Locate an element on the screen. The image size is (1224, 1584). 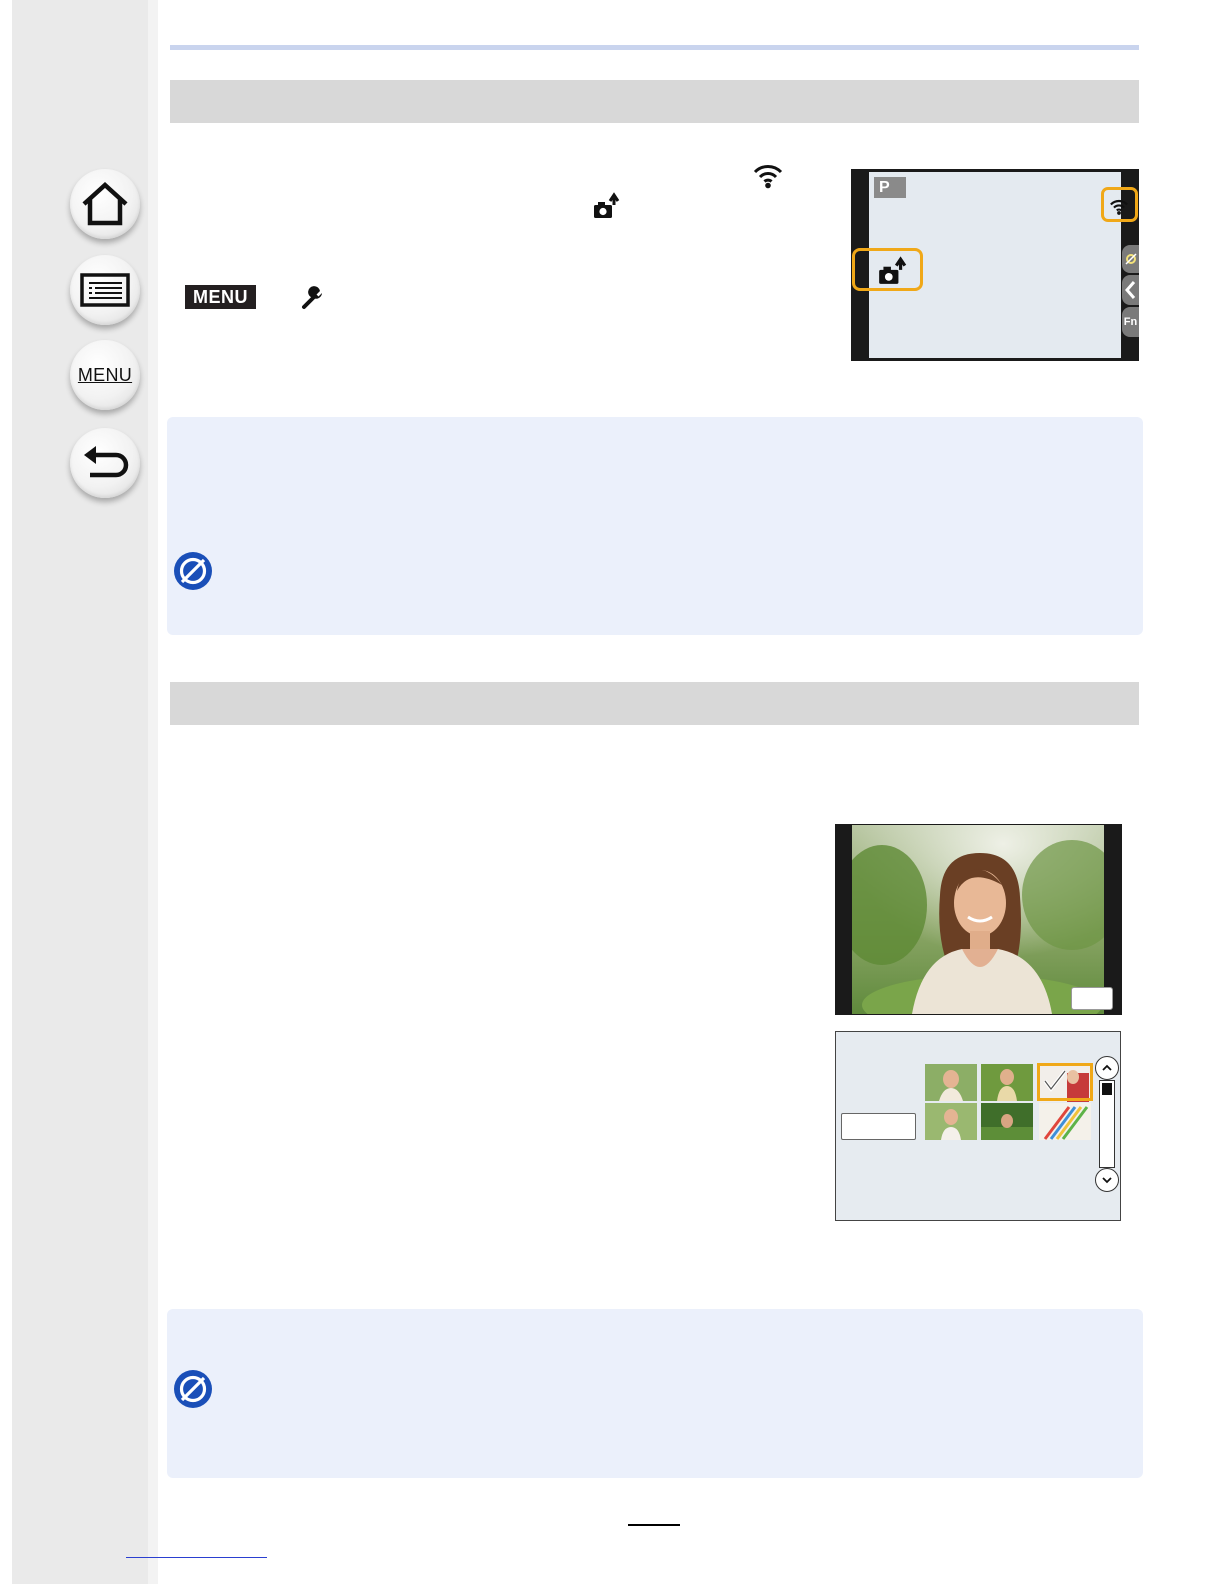
menu-button-label: MENU is located at coordinates (105, 374).